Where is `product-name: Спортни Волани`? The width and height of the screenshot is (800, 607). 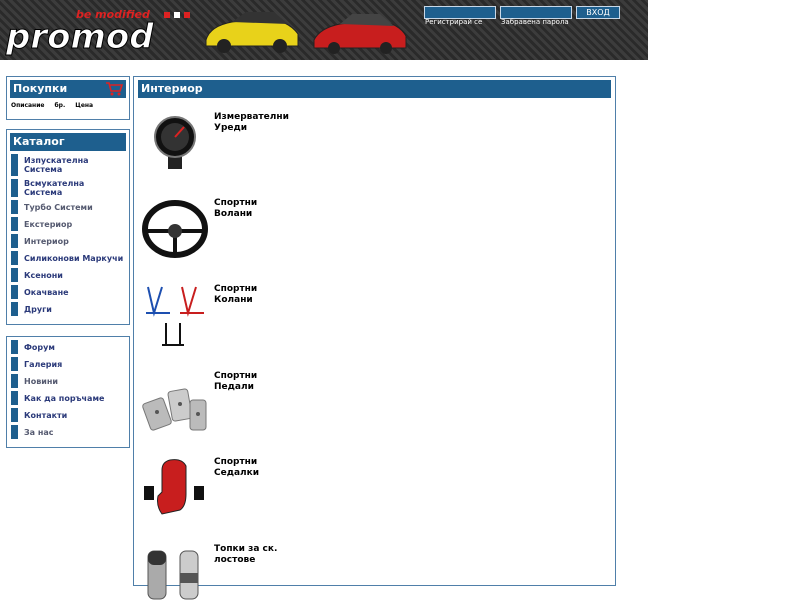 product-name: Спортни Волани is located at coordinates (254, 229).